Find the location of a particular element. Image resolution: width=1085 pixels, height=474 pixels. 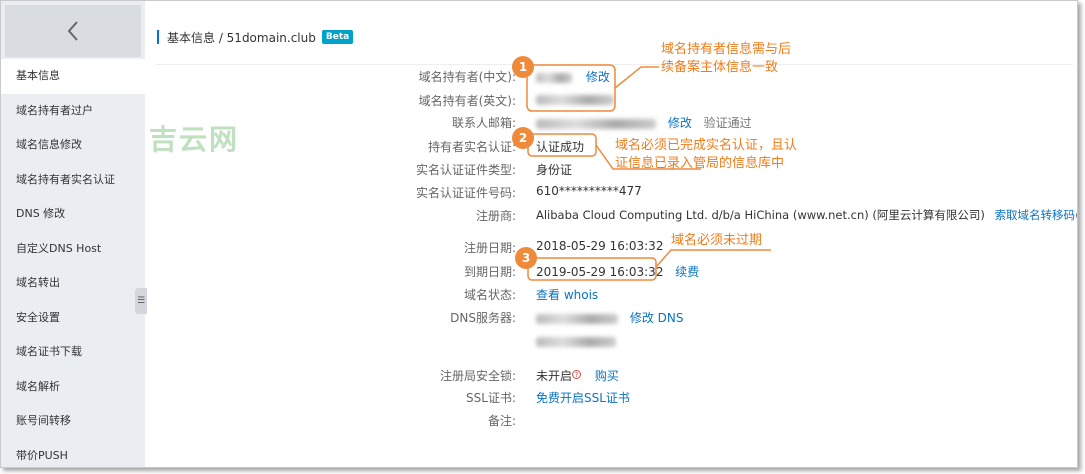

annotation-badge-1: 1 is located at coordinates (523, 67).